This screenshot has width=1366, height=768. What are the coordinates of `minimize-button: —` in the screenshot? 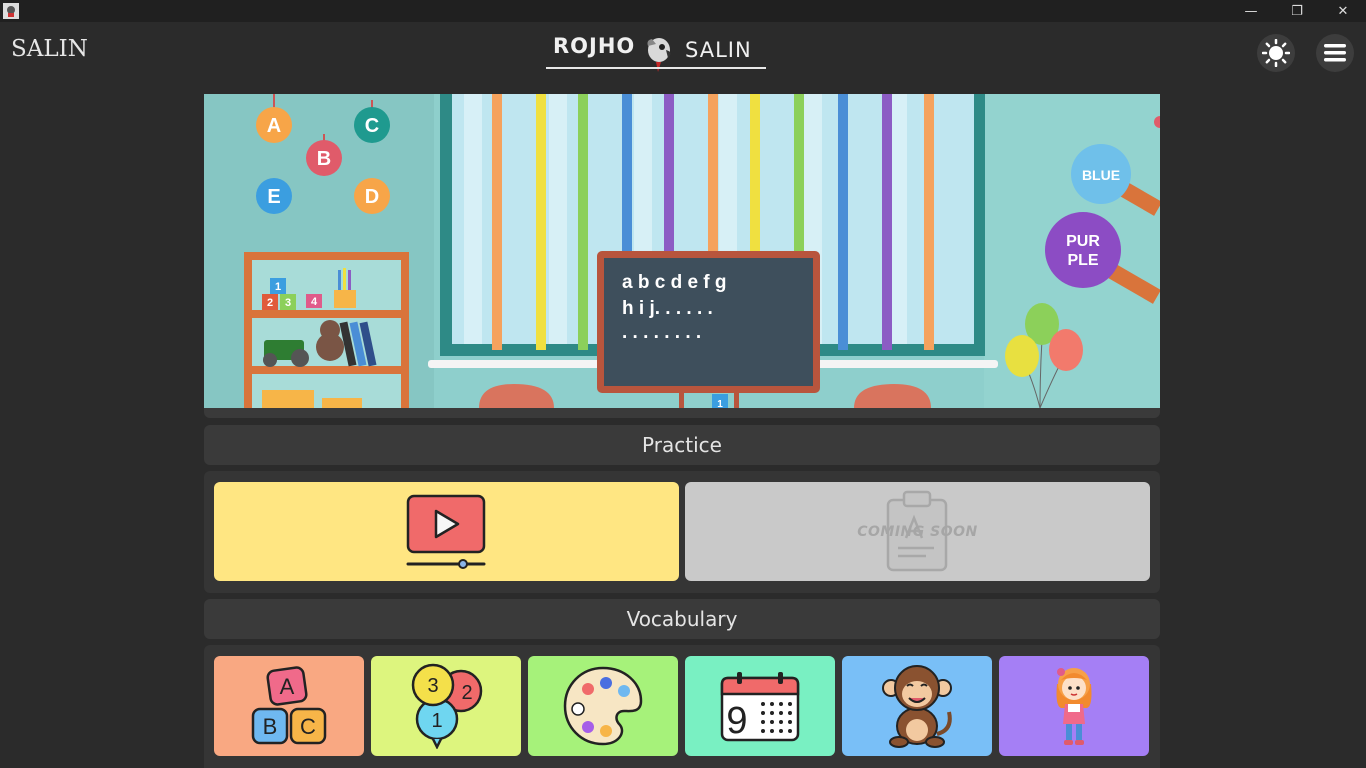 It's located at (1251, 11).